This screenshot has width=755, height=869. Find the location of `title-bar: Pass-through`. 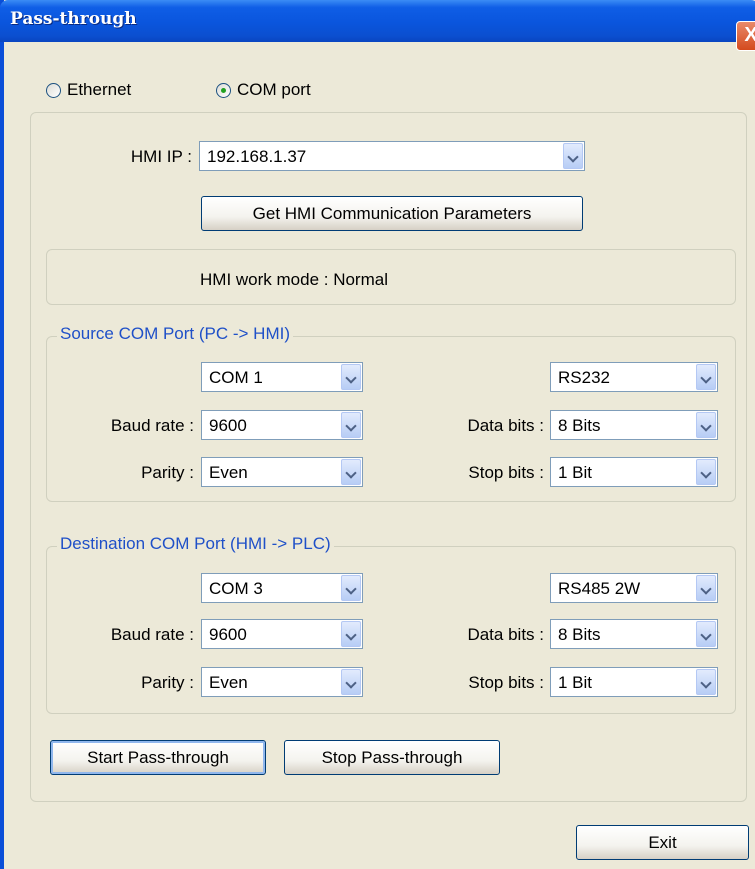

title-bar: Pass-through is located at coordinates (377, 21).